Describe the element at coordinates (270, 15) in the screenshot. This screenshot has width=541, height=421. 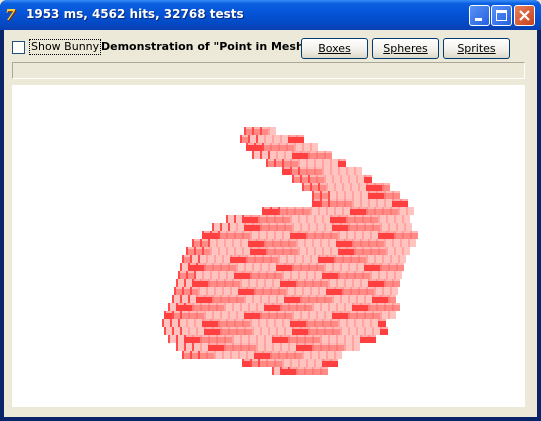
I see `title-bar: 7 1953 ms, 4562 hits, 32768 tests` at that location.